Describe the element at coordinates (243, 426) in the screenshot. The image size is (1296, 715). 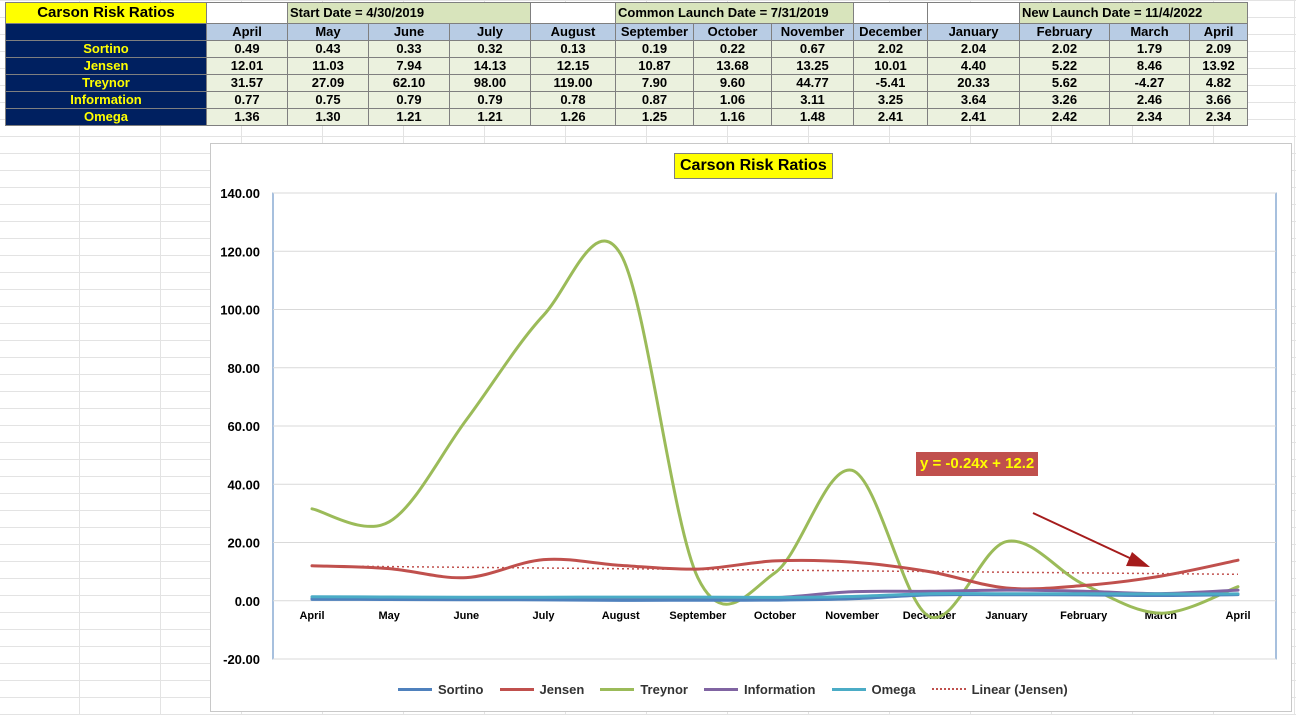
I see `y-tick-label: 60.00` at that location.